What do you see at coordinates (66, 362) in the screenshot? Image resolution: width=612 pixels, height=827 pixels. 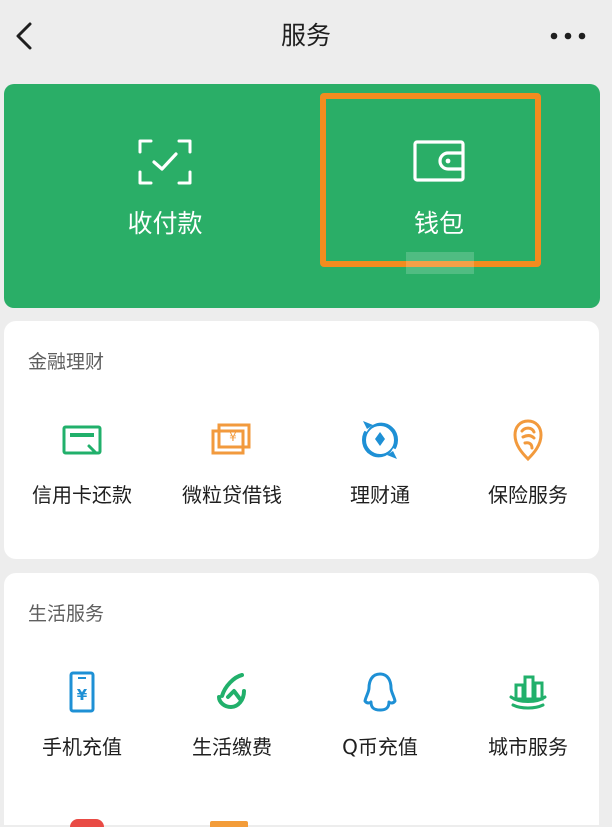 I see `finance-section-title: 金融理财` at bounding box center [66, 362].